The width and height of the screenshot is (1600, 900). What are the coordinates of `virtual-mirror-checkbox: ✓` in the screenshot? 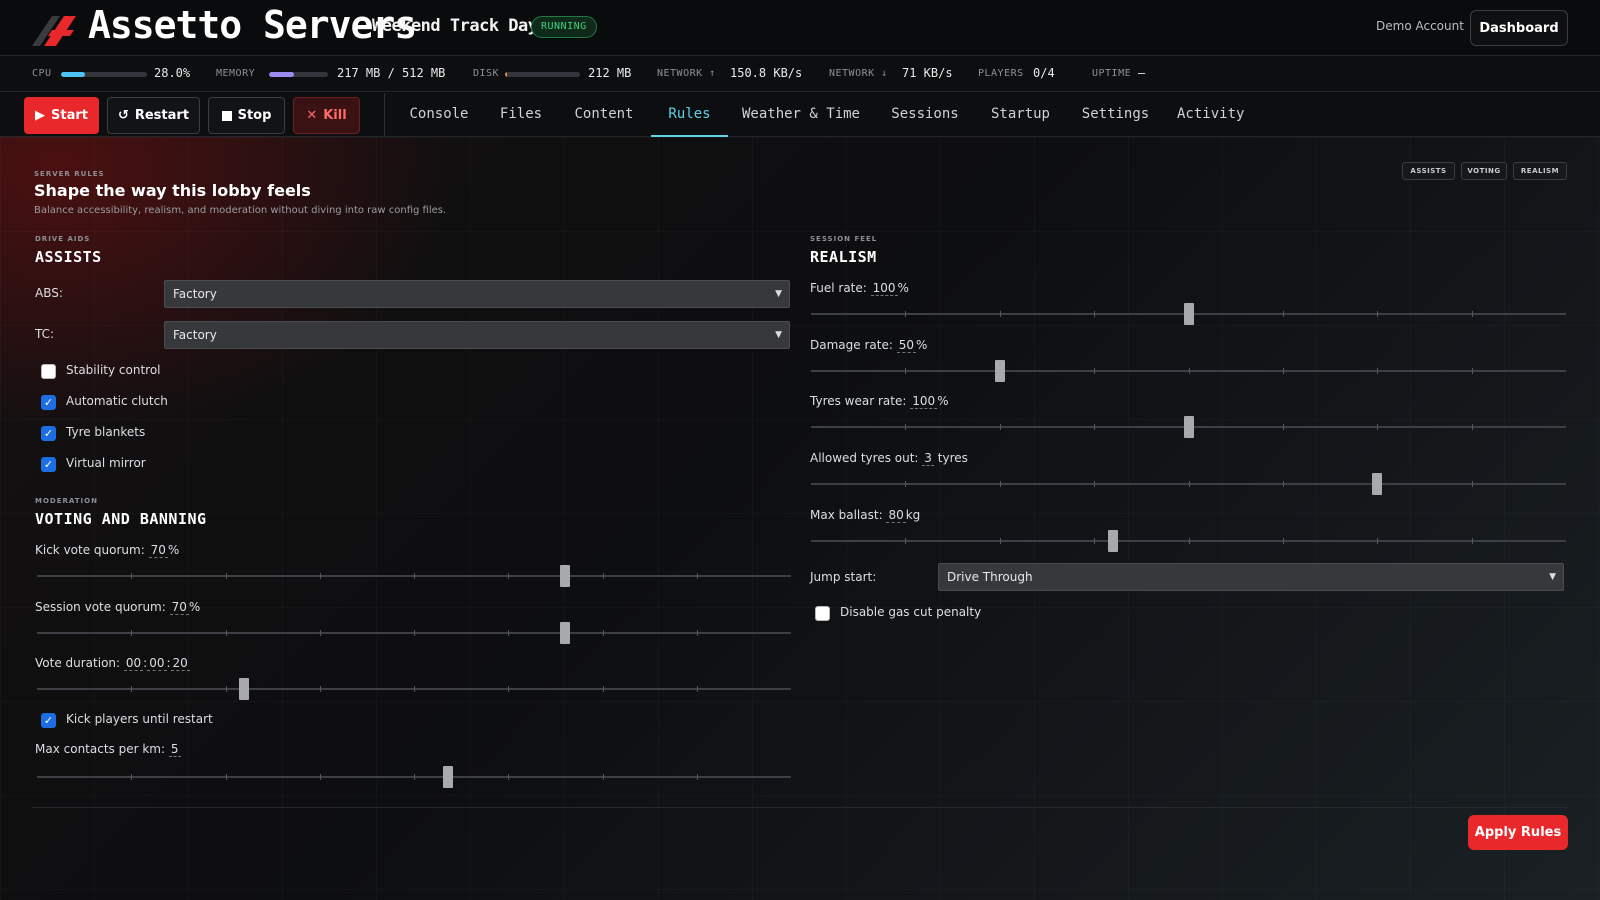 It's located at (48, 464).